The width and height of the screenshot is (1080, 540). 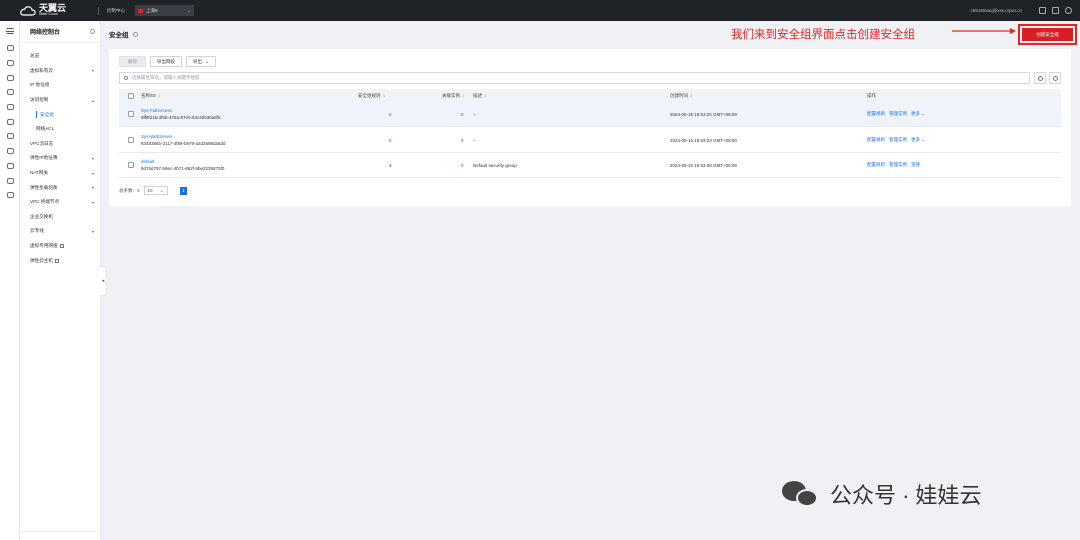 What do you see at coordinates (60, 144) in the screenshot?
I see `sidebar-item-vpc-flow-log: VPC流日志` at bounding box center [60, 144].